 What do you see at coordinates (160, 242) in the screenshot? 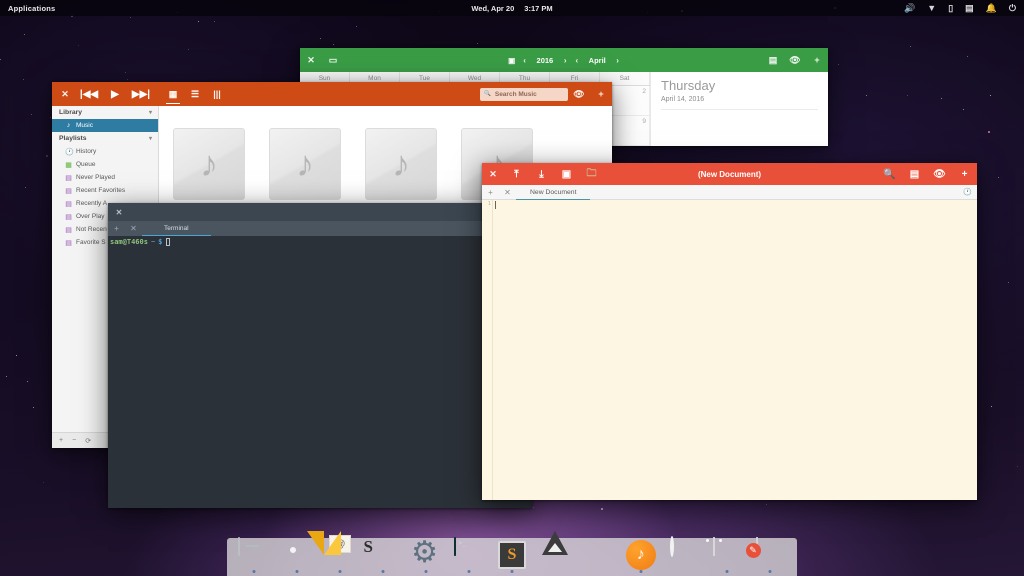
I see `terminal-prompt-symbol: $` at bounding box center [160, 242].